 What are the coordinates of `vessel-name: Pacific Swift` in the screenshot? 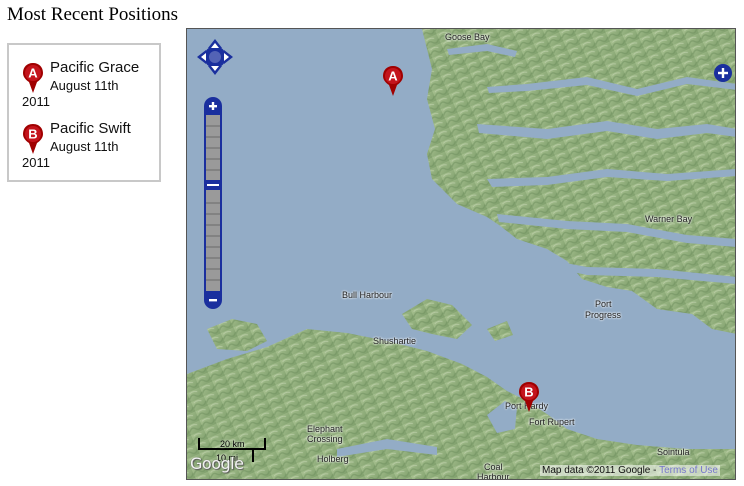 It's located at (90, 128).